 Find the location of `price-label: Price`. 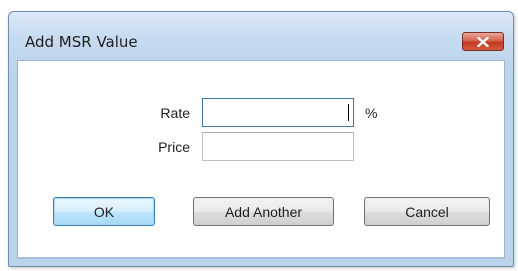

price-label: Price is located at coordinates (174, 147).